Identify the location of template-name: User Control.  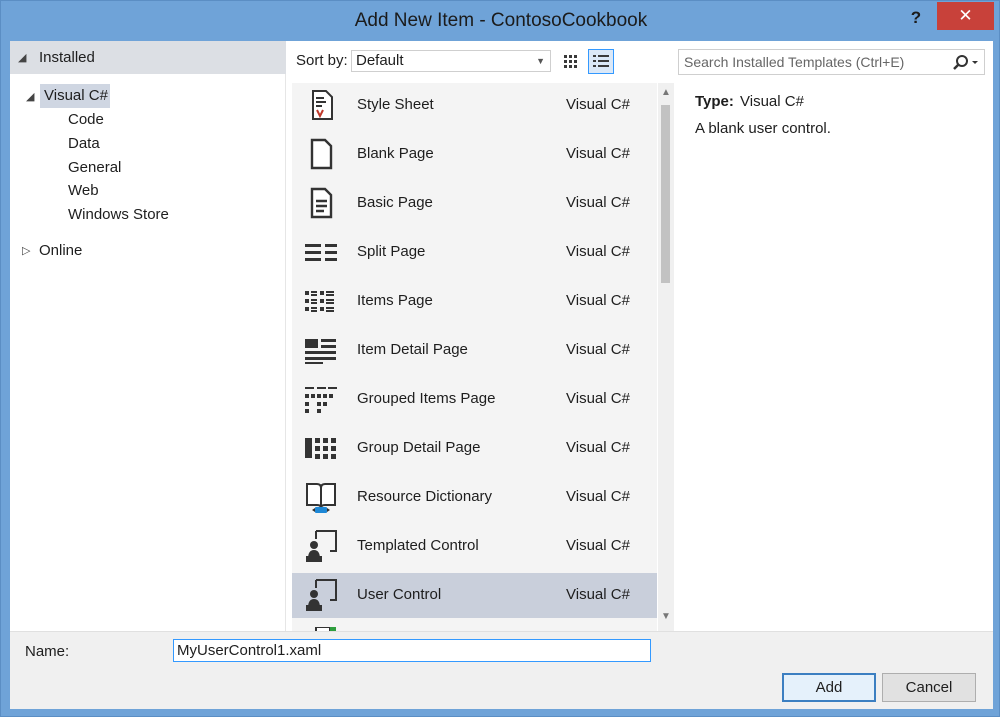
(399, 594).